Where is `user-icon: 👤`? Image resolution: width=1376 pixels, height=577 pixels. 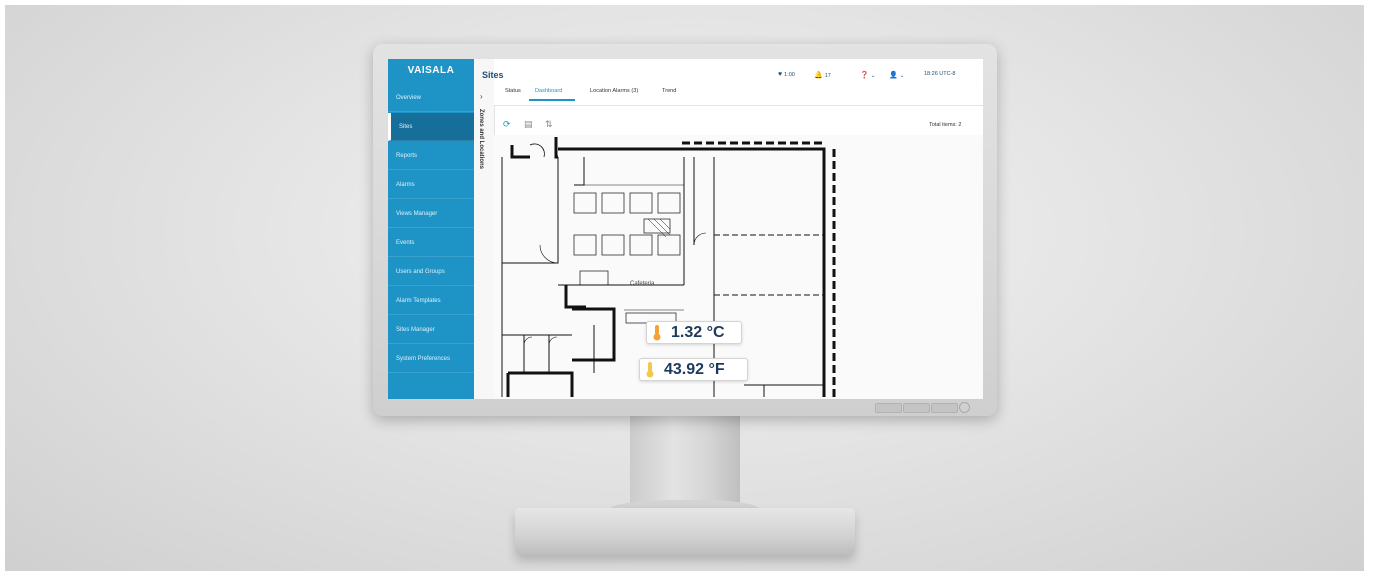 user-icon: 👤 is located at coordinates (893, 75).